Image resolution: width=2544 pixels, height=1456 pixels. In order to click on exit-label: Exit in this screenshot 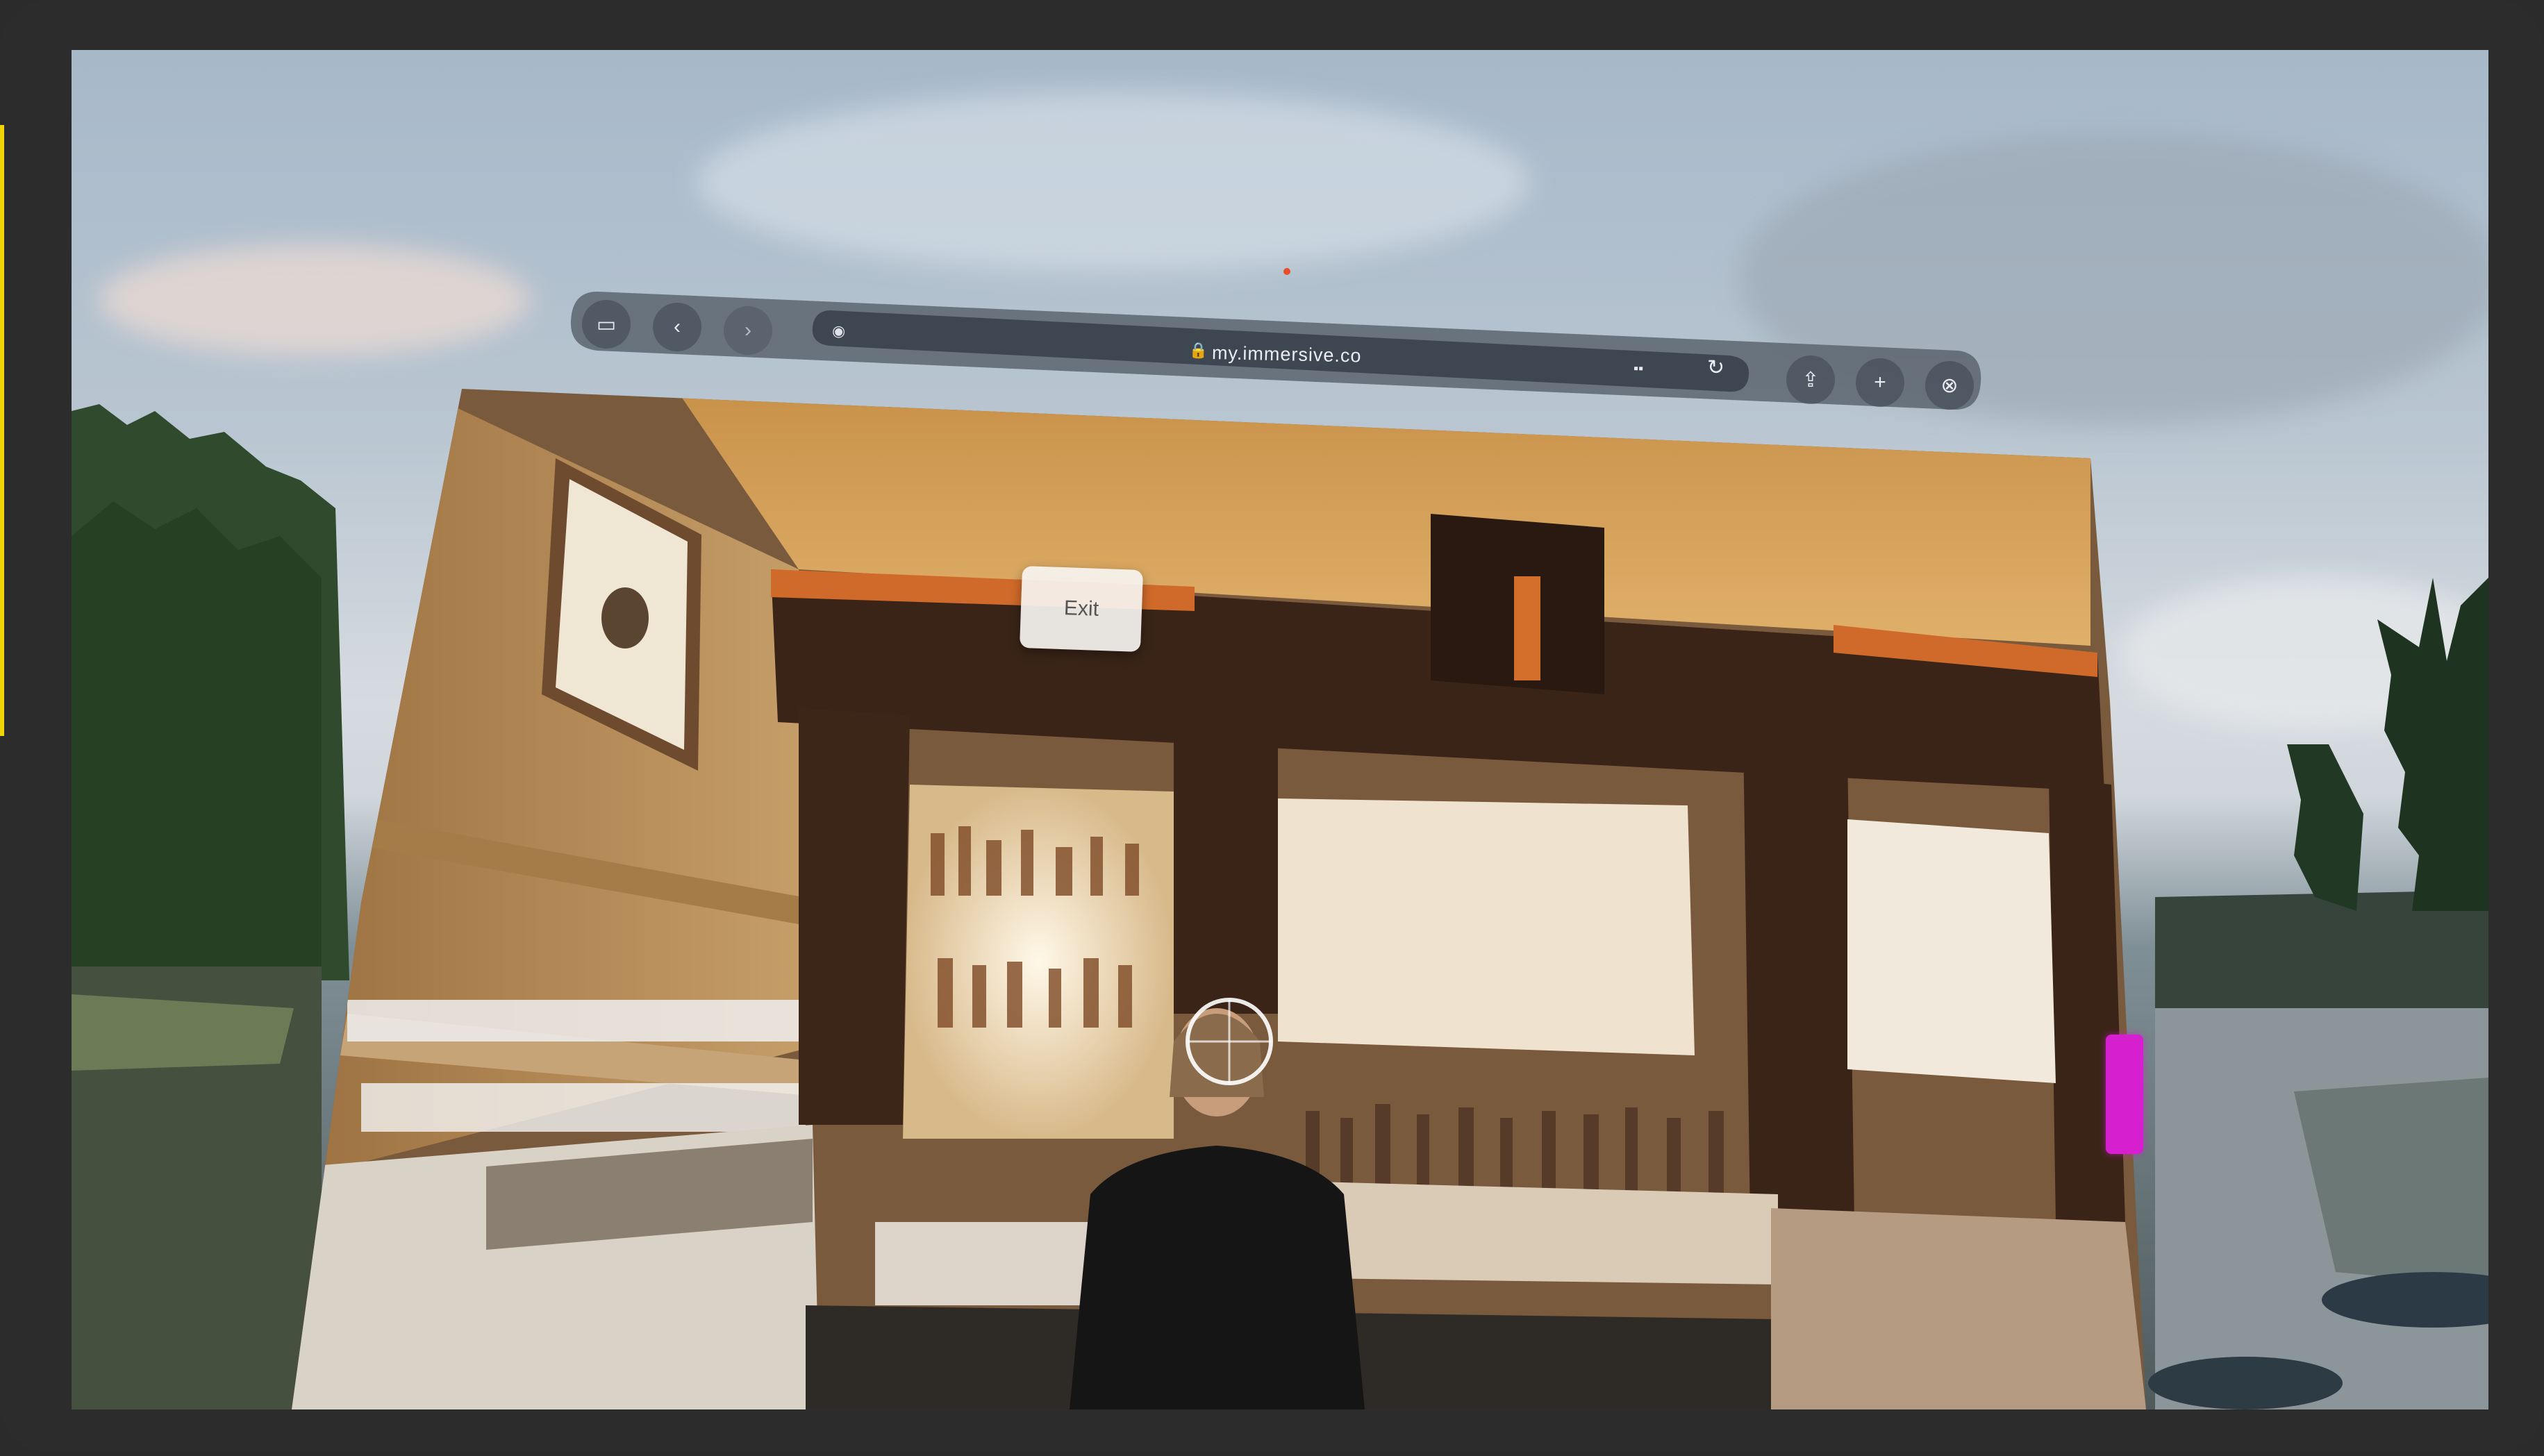, I will do `click(1081, 608)`.